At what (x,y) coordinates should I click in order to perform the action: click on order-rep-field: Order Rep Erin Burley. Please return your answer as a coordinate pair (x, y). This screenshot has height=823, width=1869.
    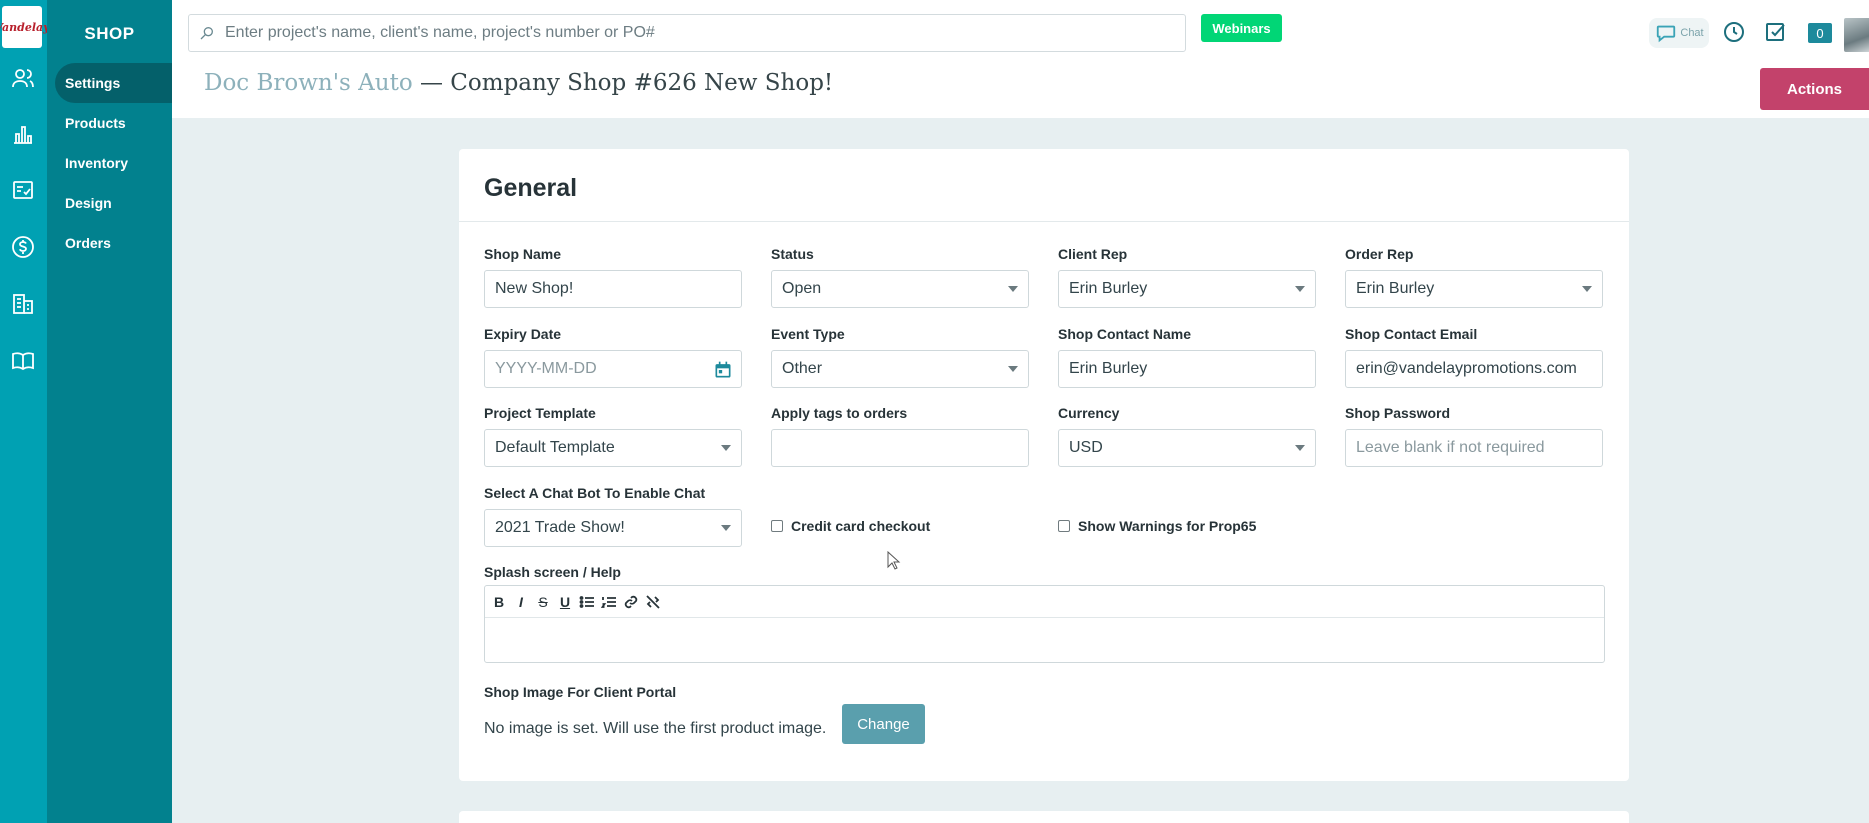
    Looking at the image, I should click on (1474, 277).